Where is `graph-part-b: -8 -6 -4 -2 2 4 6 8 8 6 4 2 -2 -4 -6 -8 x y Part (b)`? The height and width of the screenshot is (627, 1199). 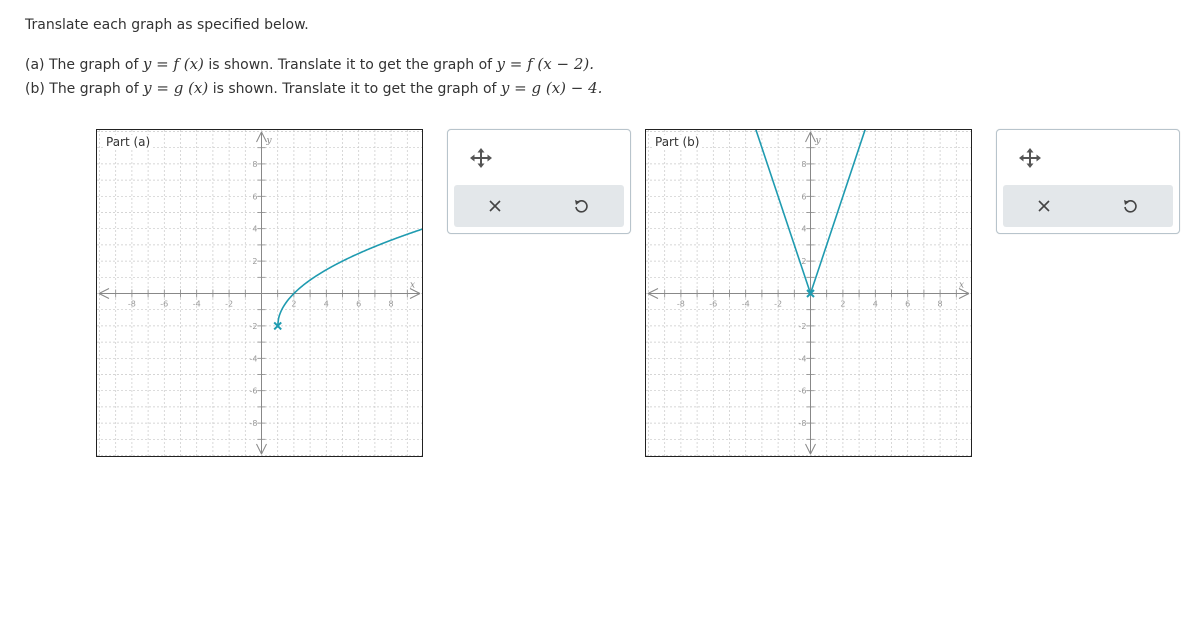 graph-part-b: -8 -6 -4 -2 2 4 6 8 8 6 4 2 -2 -4 -6 -8 x y Part (b) is located at coordinates (808, 293).